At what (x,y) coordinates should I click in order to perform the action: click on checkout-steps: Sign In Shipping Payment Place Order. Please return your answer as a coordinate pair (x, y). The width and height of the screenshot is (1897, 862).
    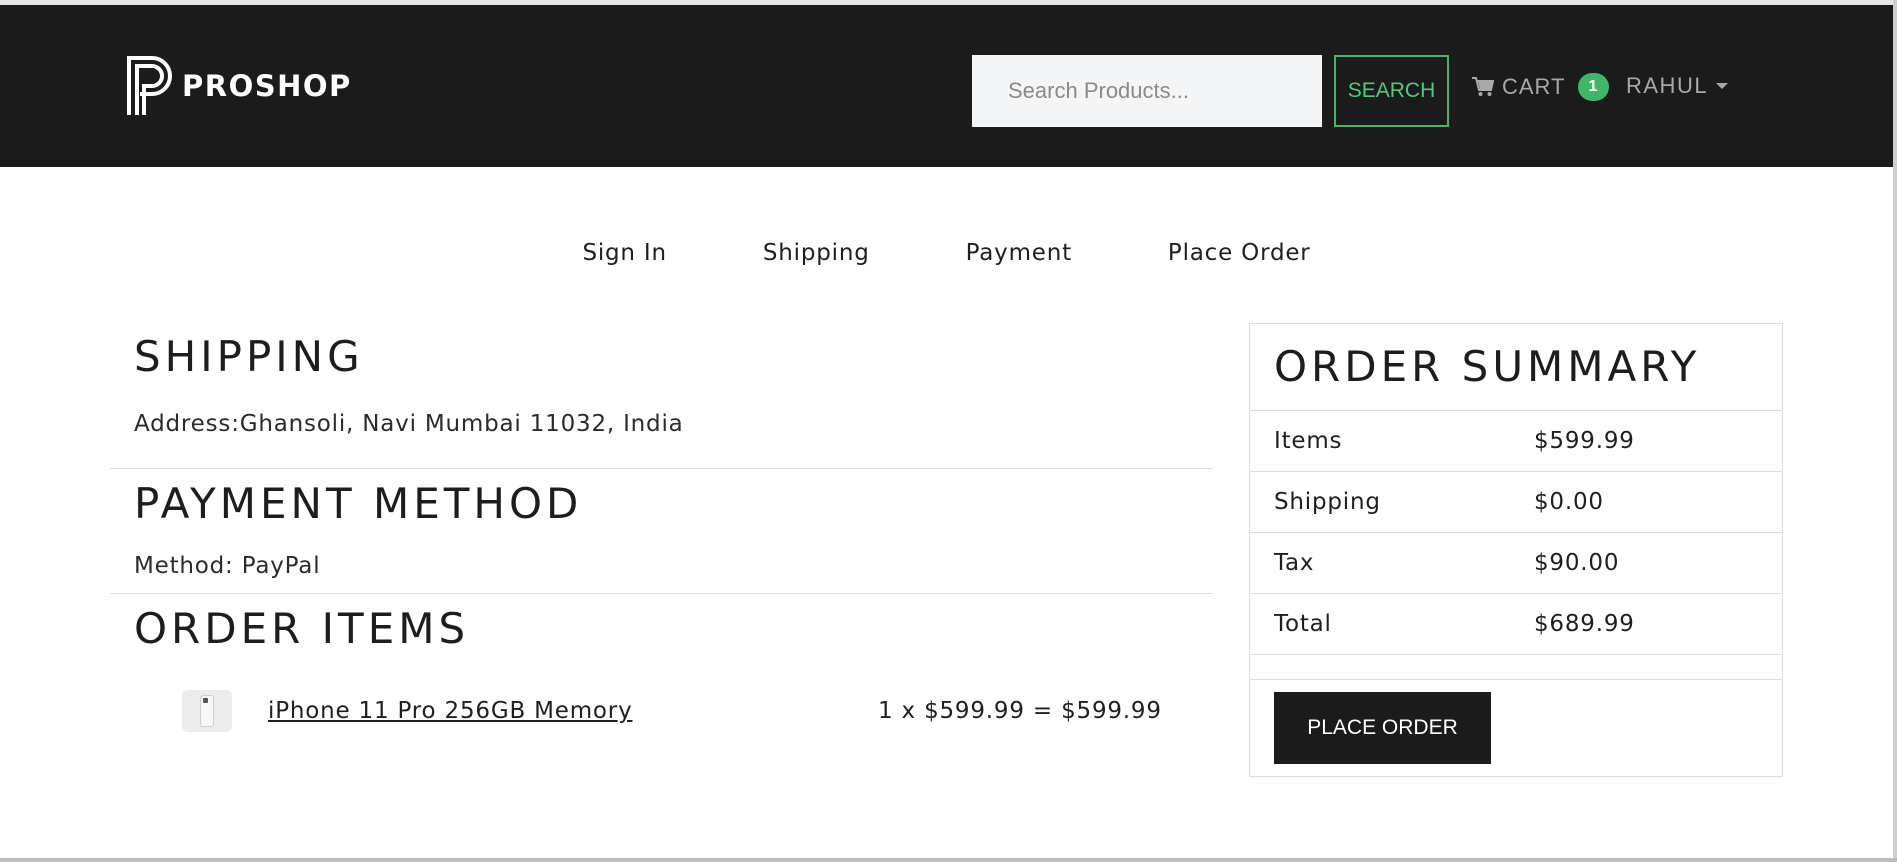
    Looking at the image, I should click on (946, 253).